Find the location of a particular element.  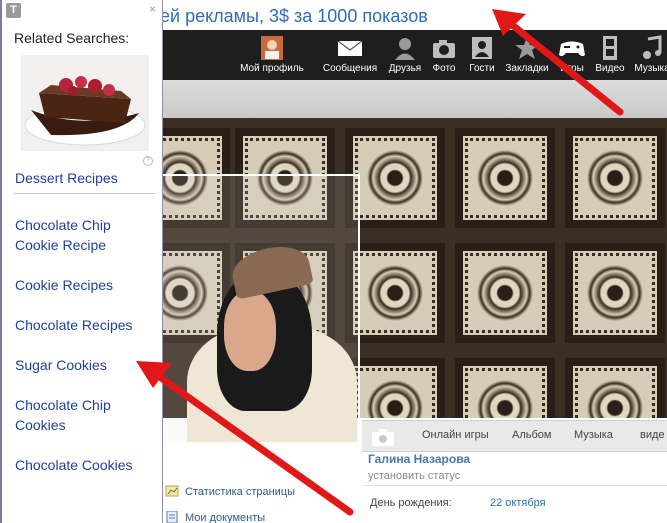

related-search-chocolate-recipes: Chocolate Recipes is located at coordinates (85, 325).